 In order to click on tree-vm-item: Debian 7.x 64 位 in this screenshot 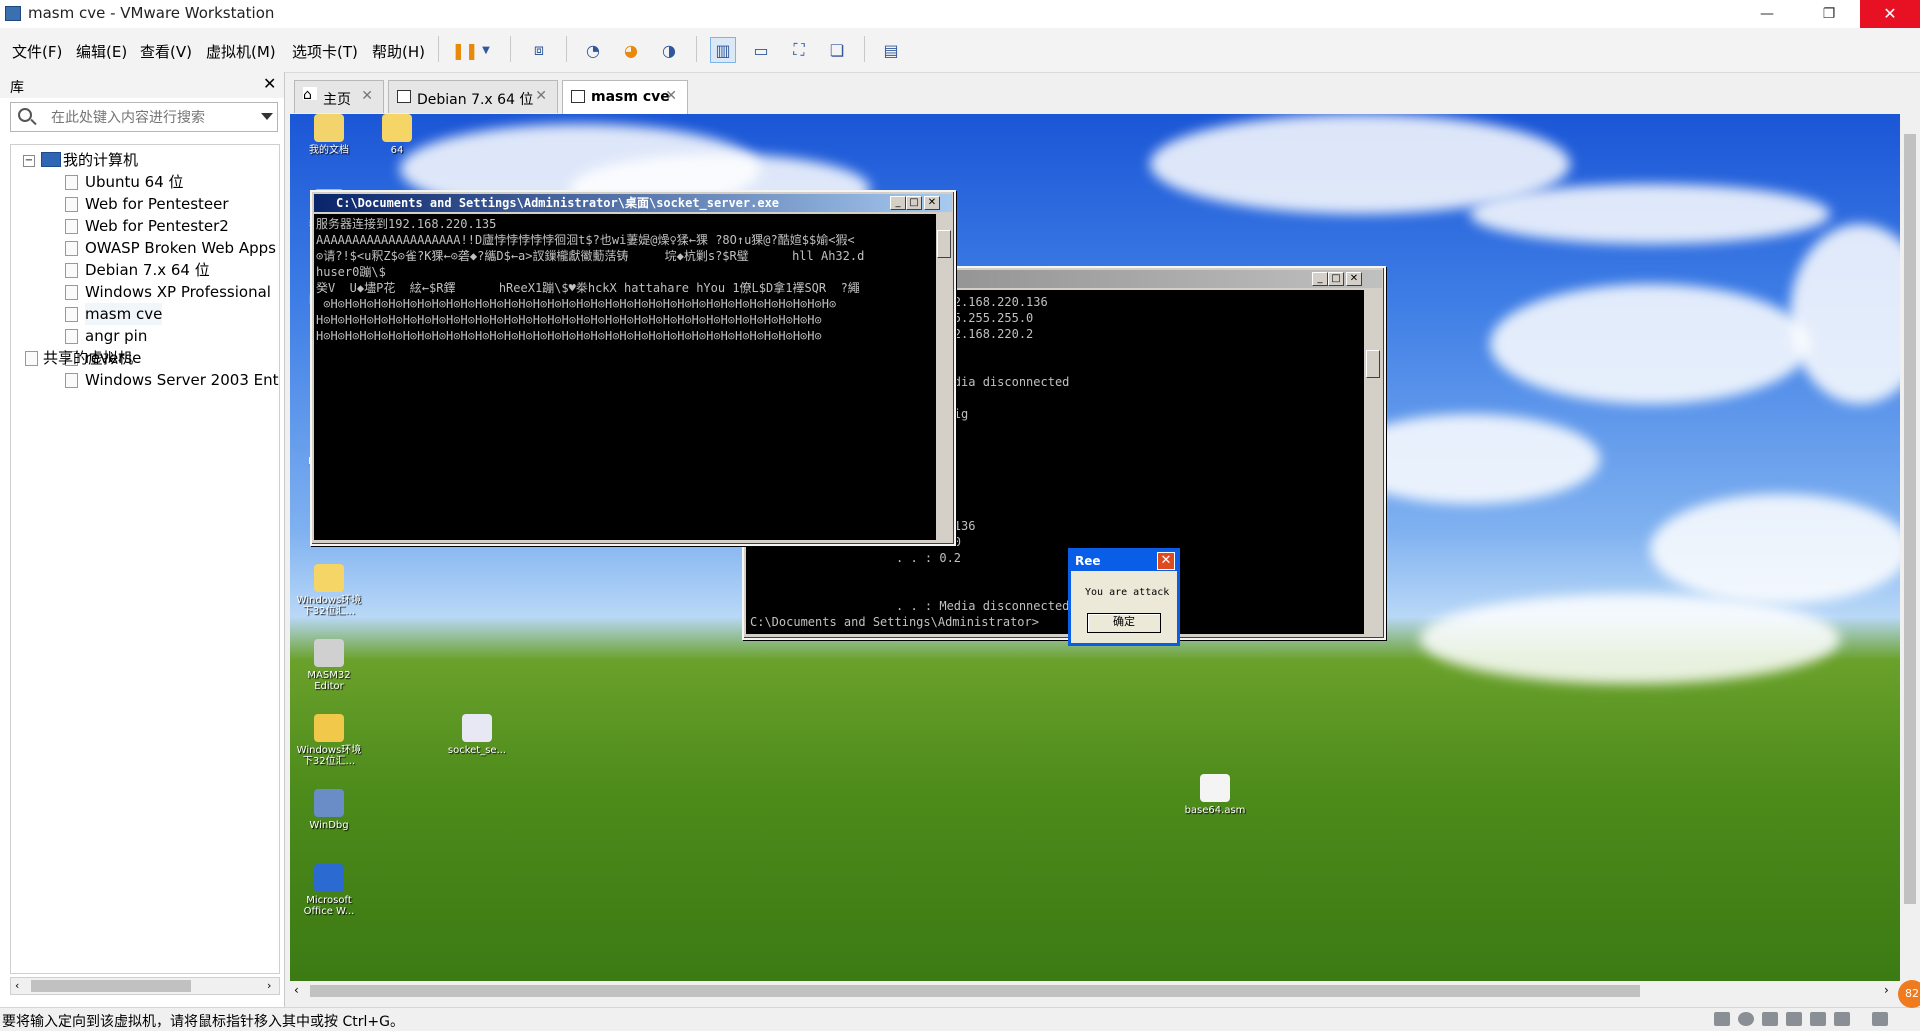, I will do `click(137, 270)`.